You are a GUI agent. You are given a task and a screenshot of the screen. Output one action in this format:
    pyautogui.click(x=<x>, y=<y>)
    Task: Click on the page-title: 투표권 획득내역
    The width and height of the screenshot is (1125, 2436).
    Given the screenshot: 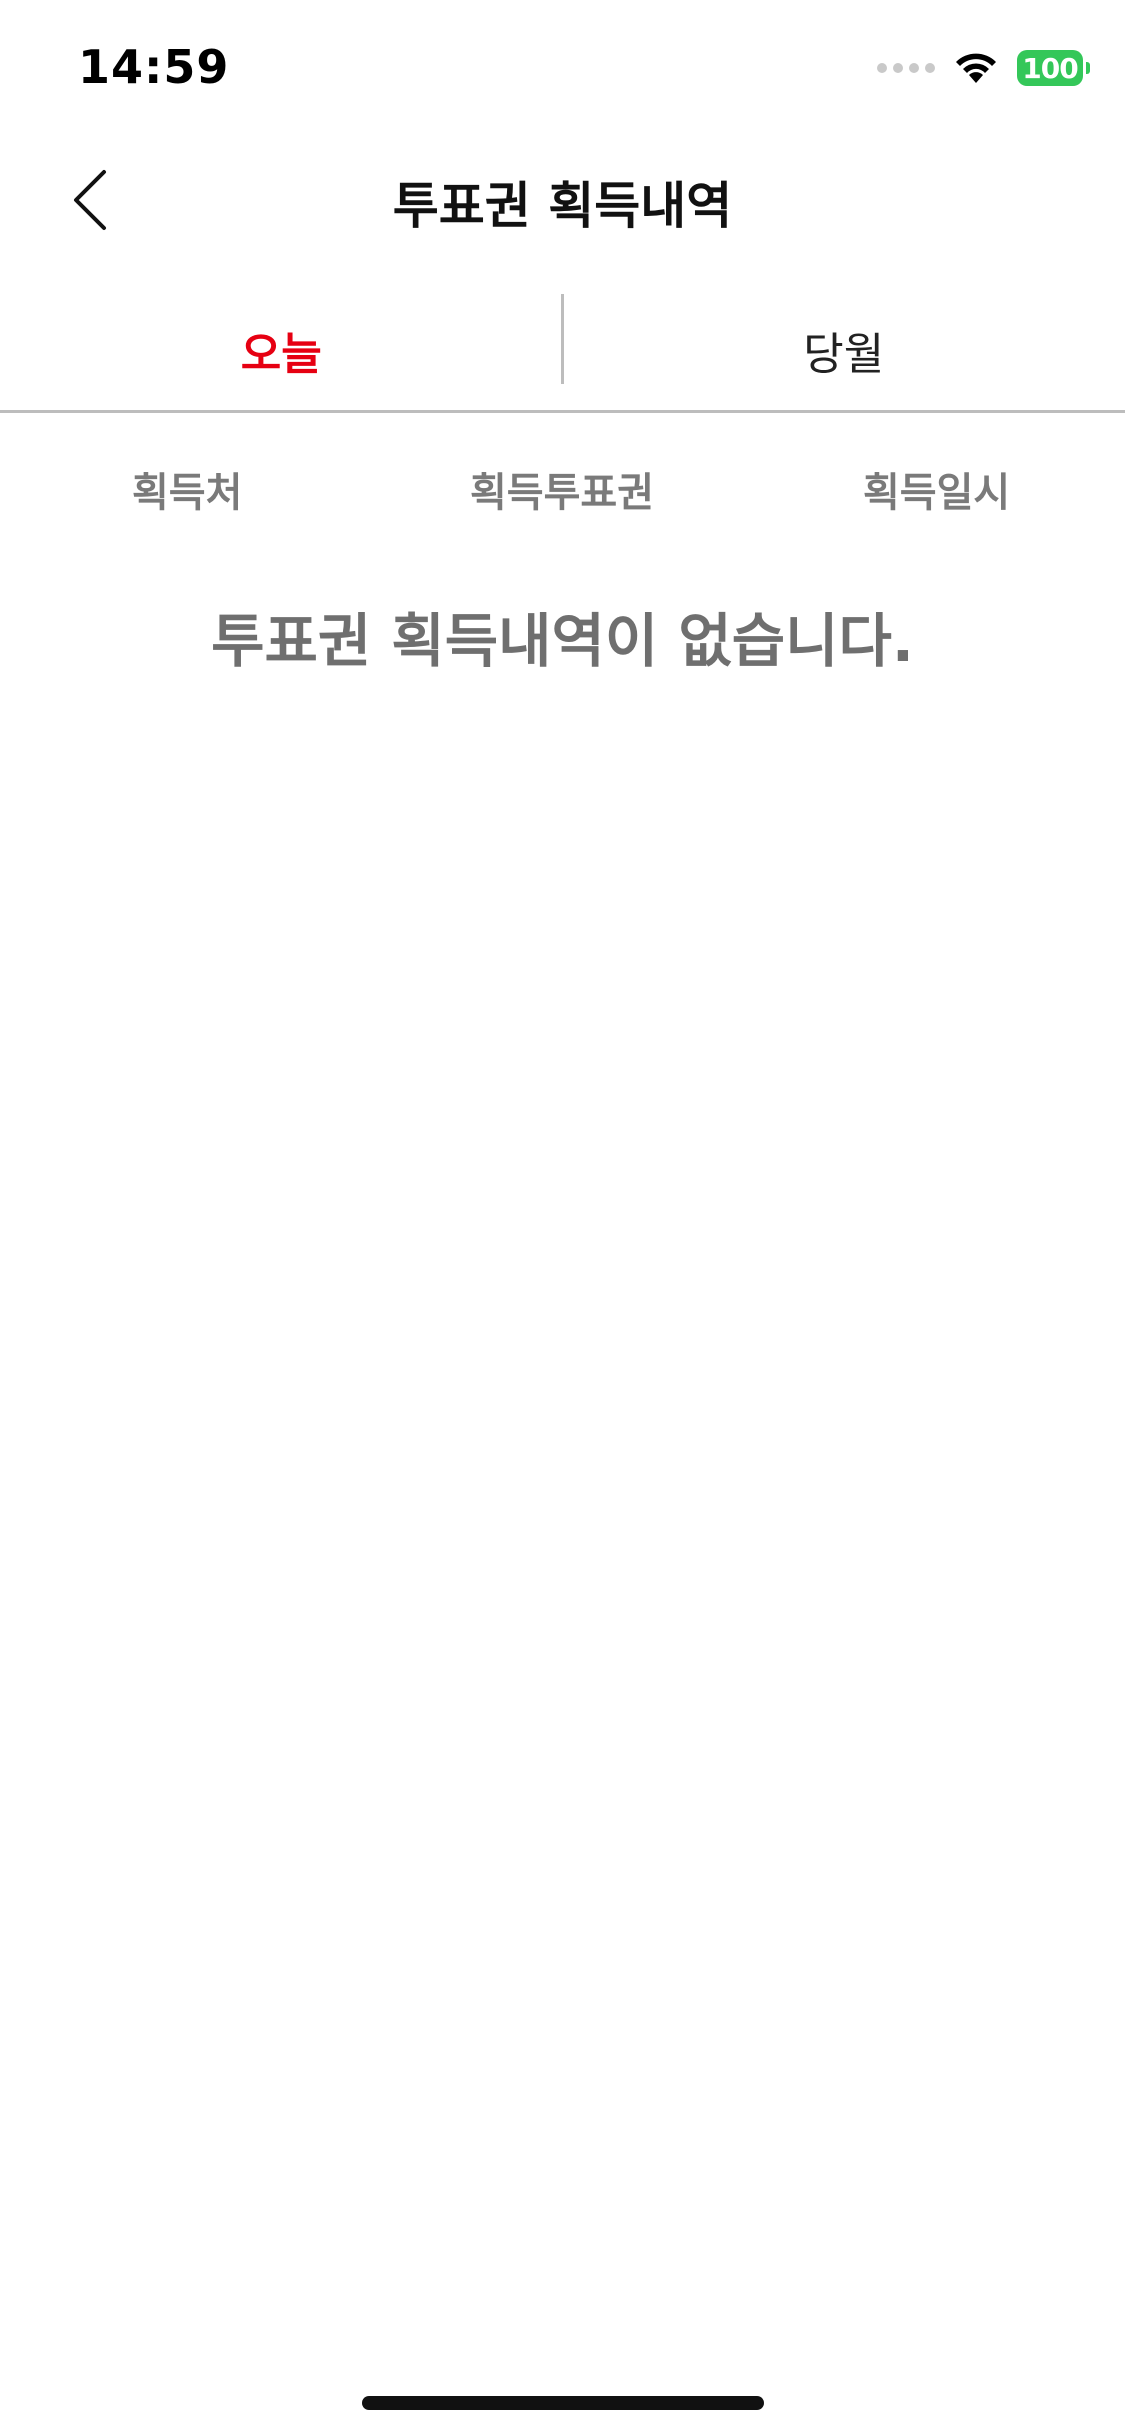 What is the action you would take?
    pyautogui.click(x=562, y=206)
    